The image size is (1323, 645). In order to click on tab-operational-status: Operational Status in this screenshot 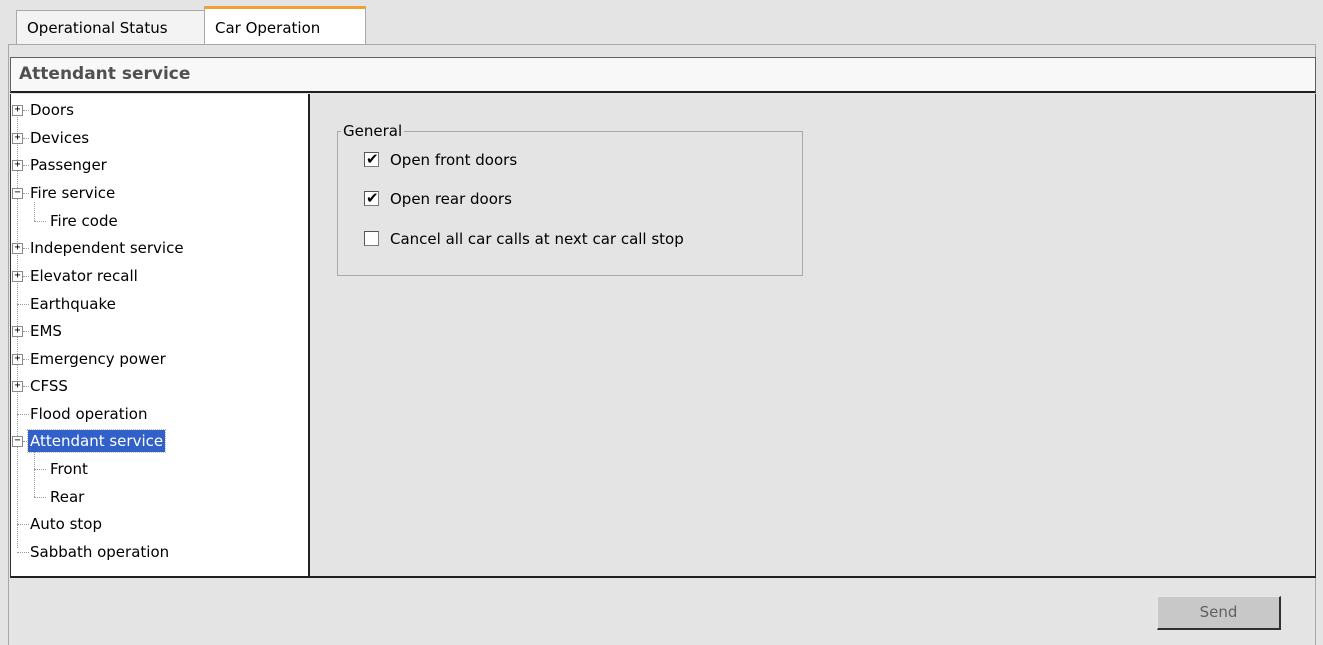, I will do `click(110, 27)`.